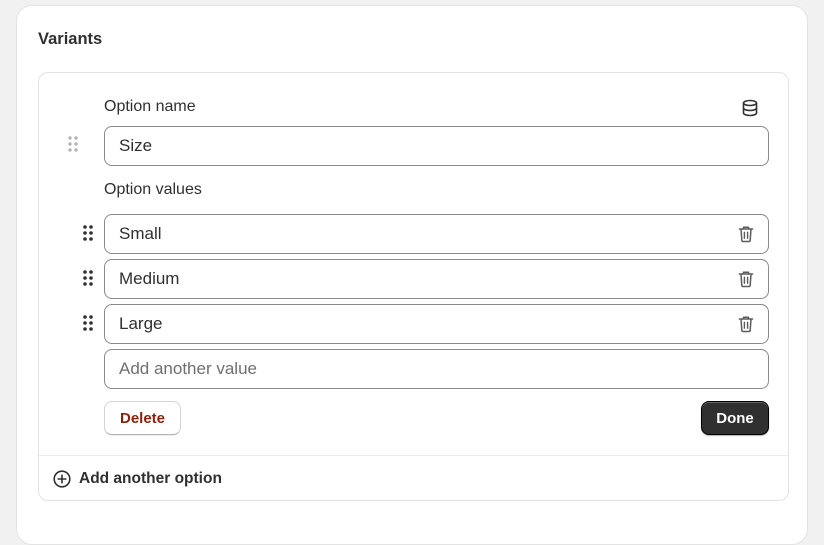 The height and width of the screenshot is (545, 824). Describe the element at coordinates (153, 189) in the screenshot. I see `option-values-label: Option values` at that location.